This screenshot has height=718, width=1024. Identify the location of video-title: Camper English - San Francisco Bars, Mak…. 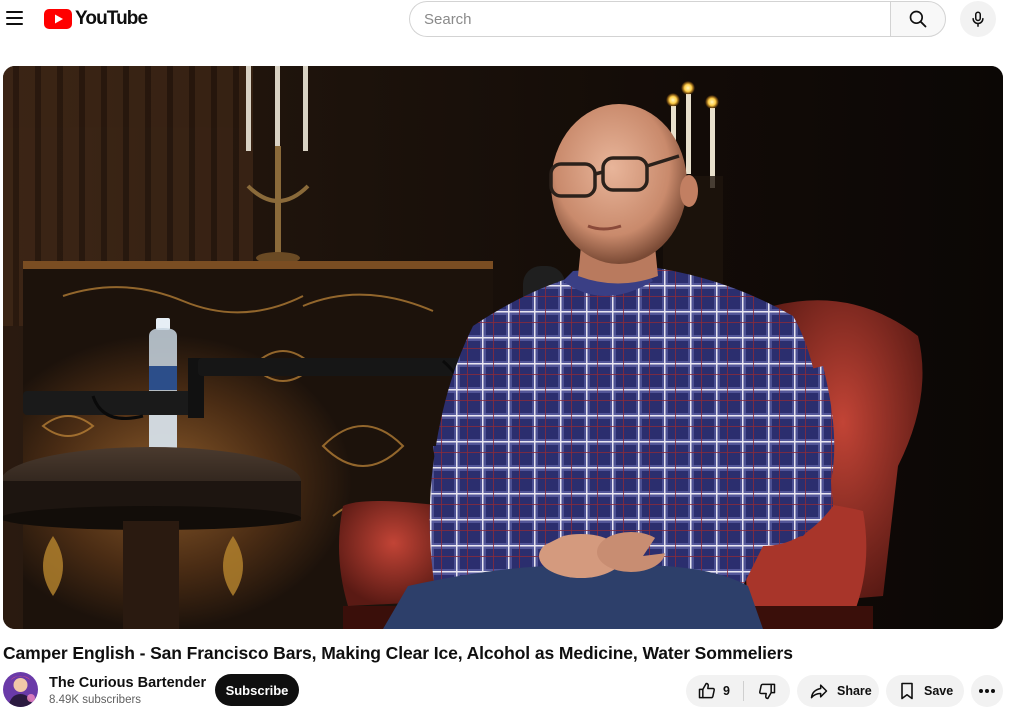
(398, 653).